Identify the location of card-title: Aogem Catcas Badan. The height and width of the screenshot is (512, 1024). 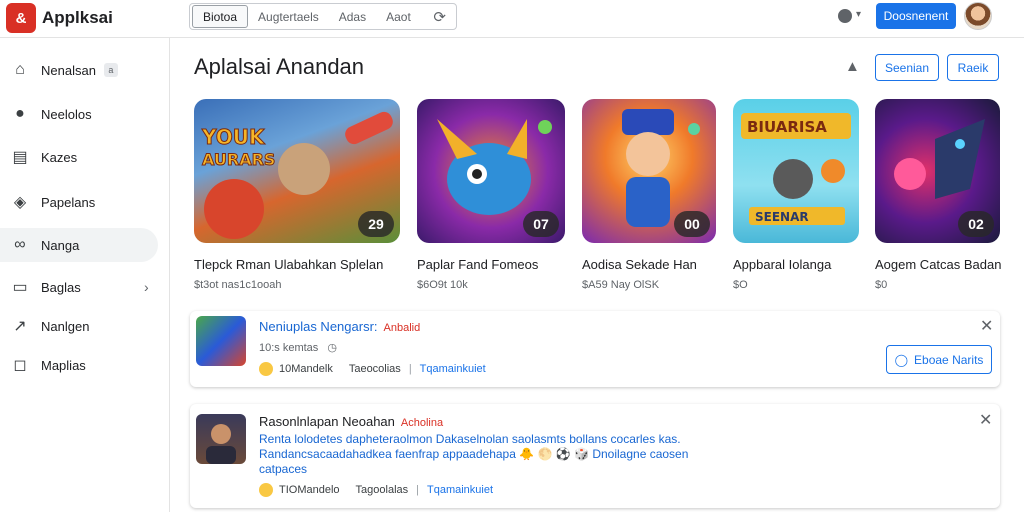
(938, 264).